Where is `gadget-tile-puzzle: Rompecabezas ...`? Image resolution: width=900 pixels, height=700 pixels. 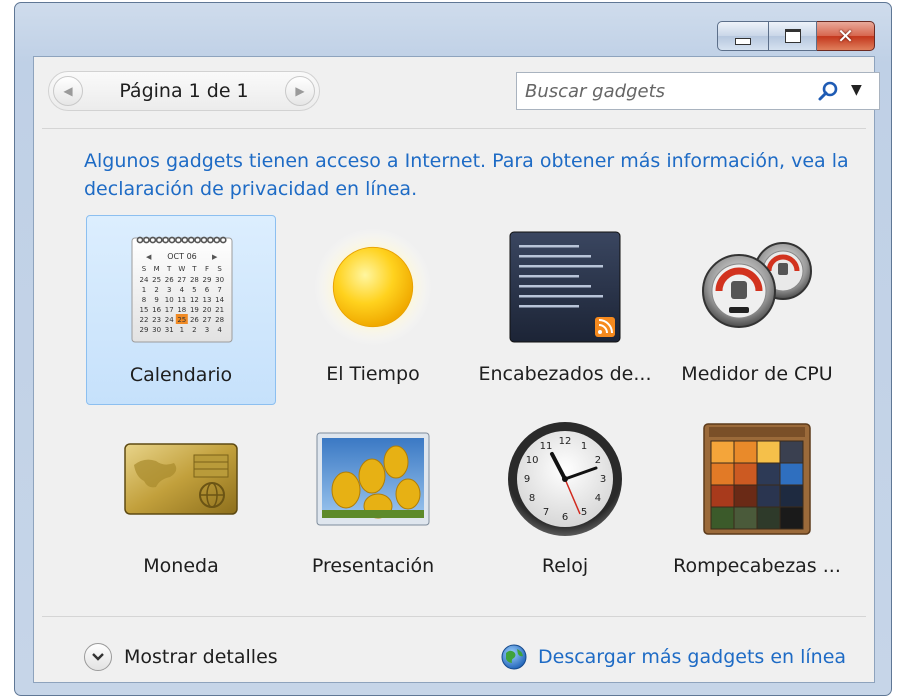
gadget-tile-puzzle: Rompecabezas ... is located at coordinates (757, 502).